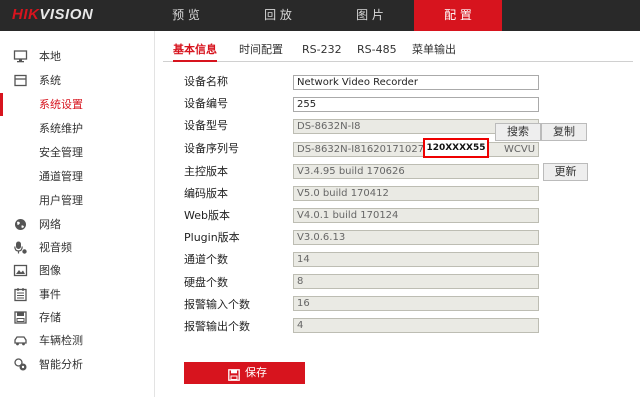 The width and height of the screenshot is (640, 397). What do you see at coordinates (207, 215) in the screenshot?
I see `web-version-label: Web版本` at bounding box center [207, 215].